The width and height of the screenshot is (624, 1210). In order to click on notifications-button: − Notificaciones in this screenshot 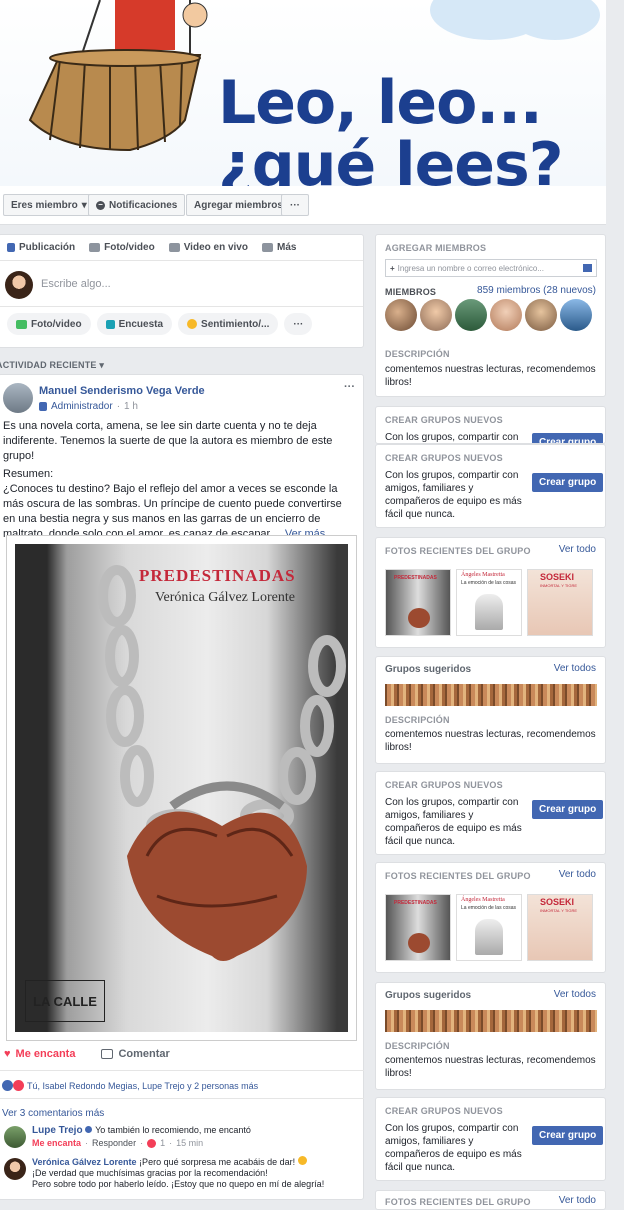, I will do `click(137, 205)`.